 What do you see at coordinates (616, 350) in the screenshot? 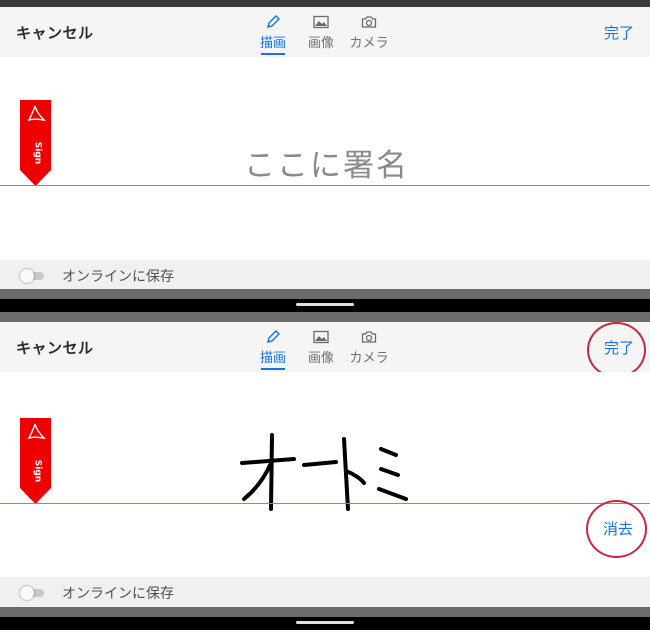
I see `done-highlight-circle` at bounding box center [616, 350].